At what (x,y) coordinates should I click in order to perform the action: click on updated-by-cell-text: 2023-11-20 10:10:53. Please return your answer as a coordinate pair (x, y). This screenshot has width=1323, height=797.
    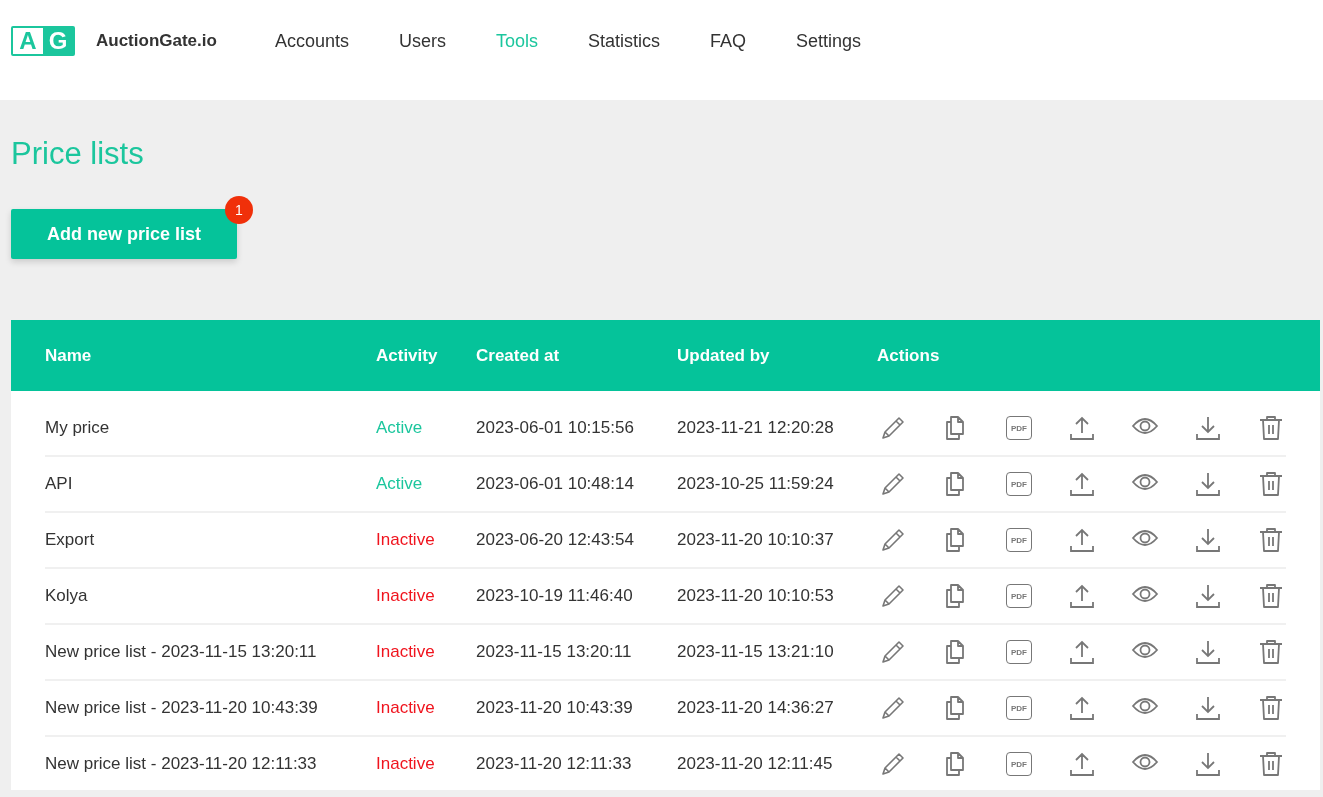
    Looking at the image, I should click on (756, 596).